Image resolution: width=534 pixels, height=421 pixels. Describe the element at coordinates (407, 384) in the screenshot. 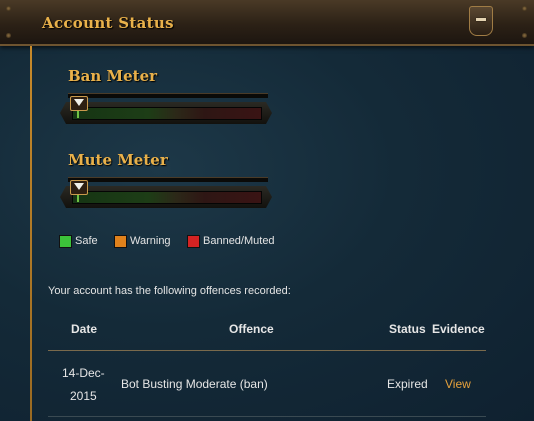

I see `offence-status: Expired` at that location.